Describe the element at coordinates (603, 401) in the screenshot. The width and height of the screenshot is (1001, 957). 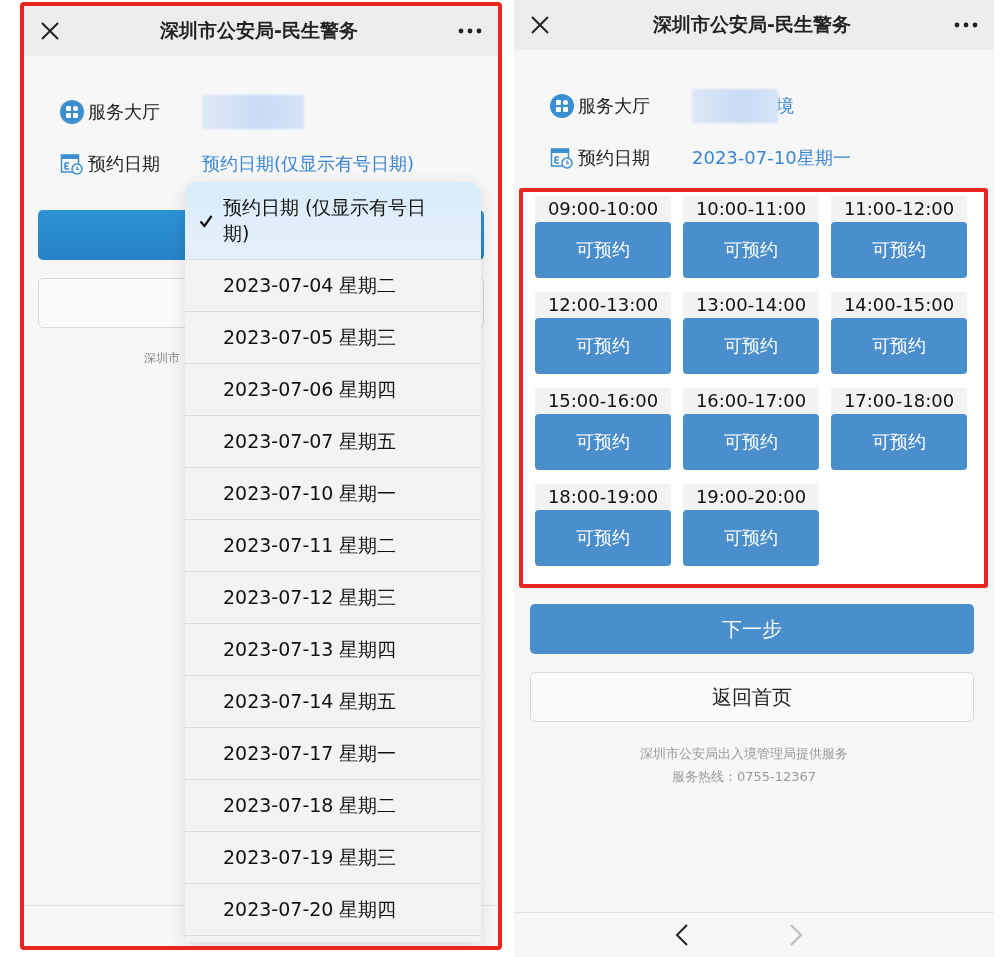
I see `time-label: 15:00-16:00` at that location.